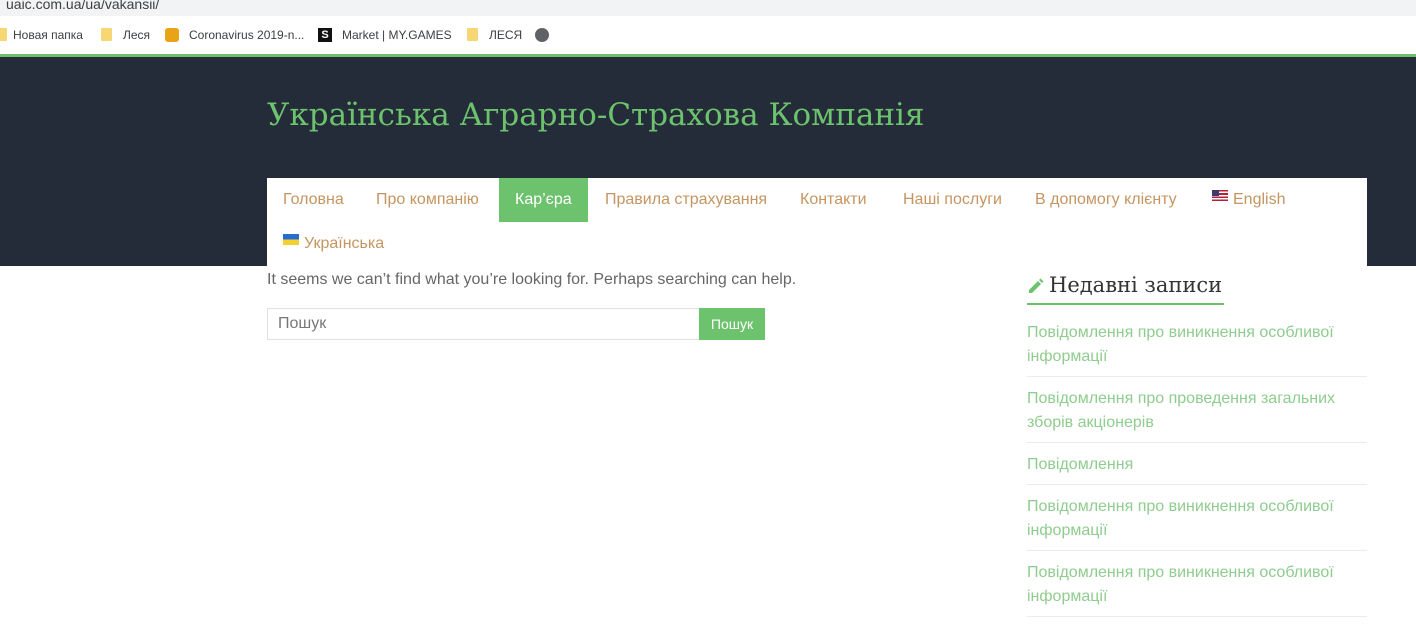  I want to click on pencil-icon, so click(1036, 285).